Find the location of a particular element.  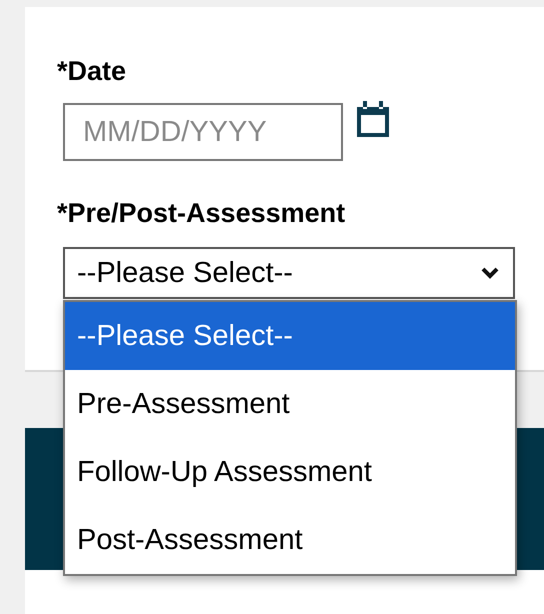

date-input: MM/DD/YYYY is located at coordinates (203, 132).